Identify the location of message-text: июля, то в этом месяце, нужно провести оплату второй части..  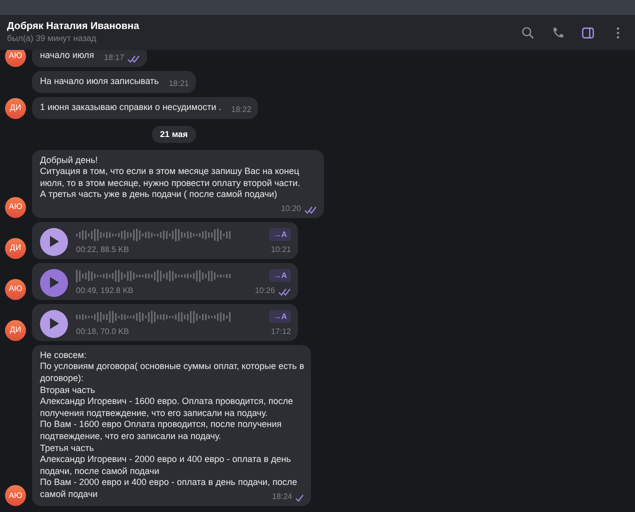
(171, 184).